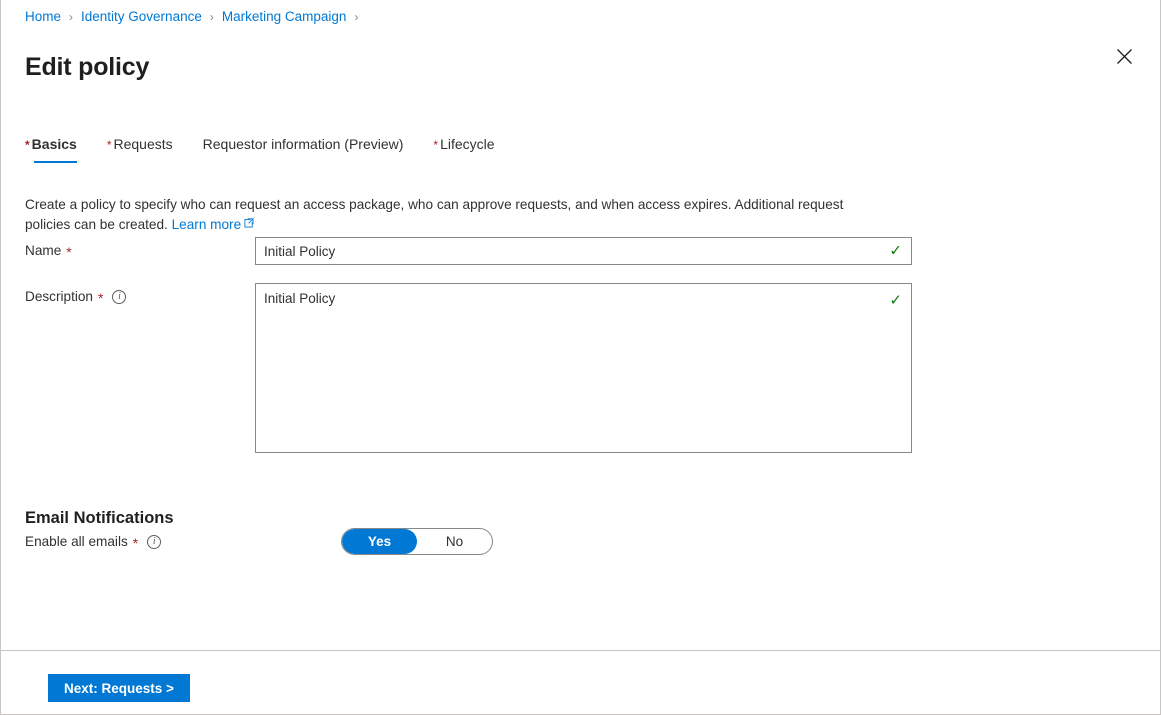 This screenshot has width=1161, height=715. What do you see at coordinates (43, 17) in the screenshot?
I see `breadcrumb-item-home: Home` at bounding box center [43, 17].